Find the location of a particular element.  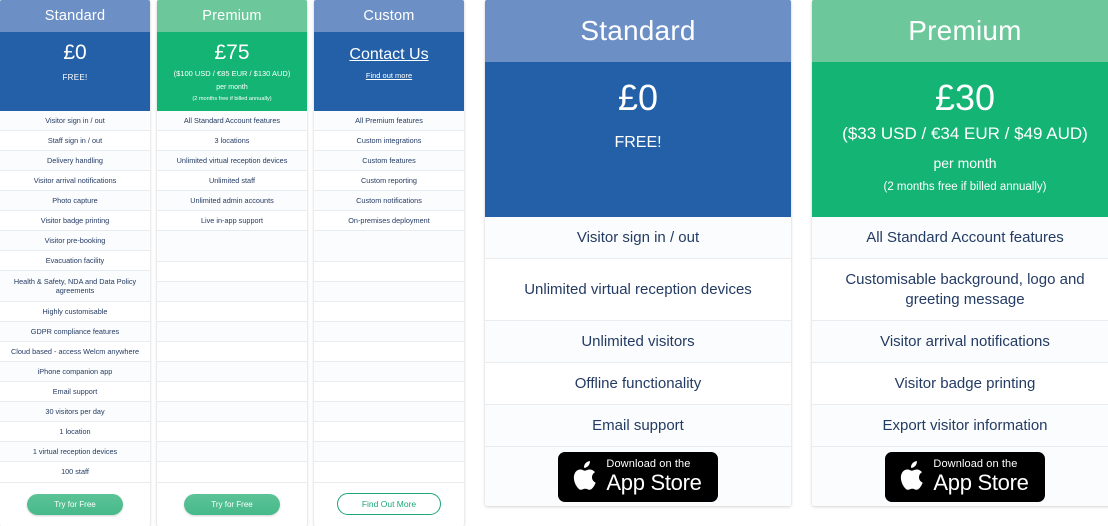

feature-row: Visitor pre-booking is located at coordinates (75, 241).